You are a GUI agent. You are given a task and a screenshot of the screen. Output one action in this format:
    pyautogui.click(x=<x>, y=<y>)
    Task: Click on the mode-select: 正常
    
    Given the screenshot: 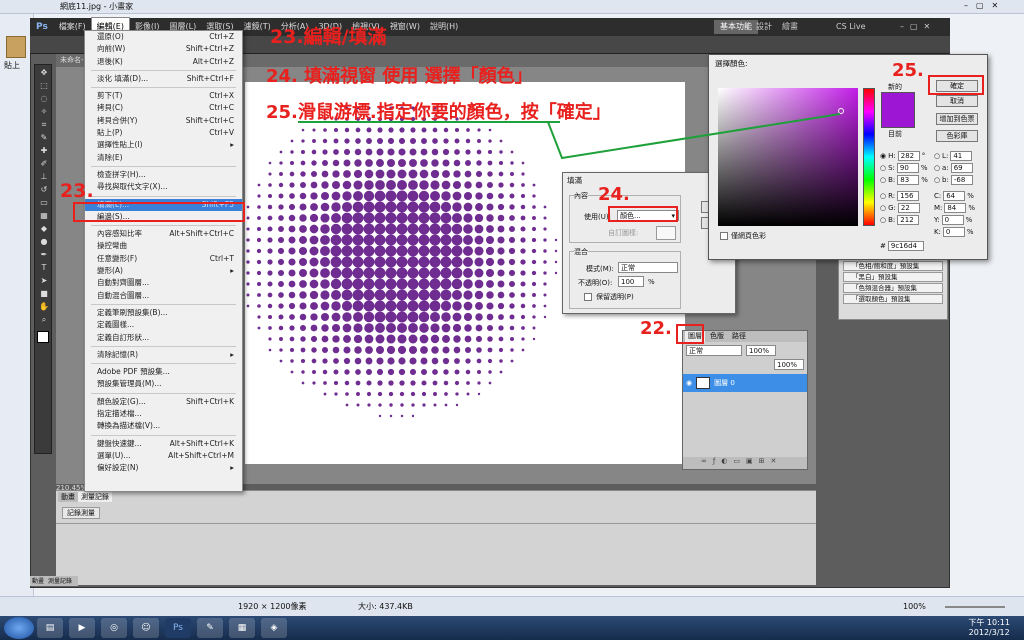 What is the action you would take?
    pyautogui.click(x=648, y=267)
    